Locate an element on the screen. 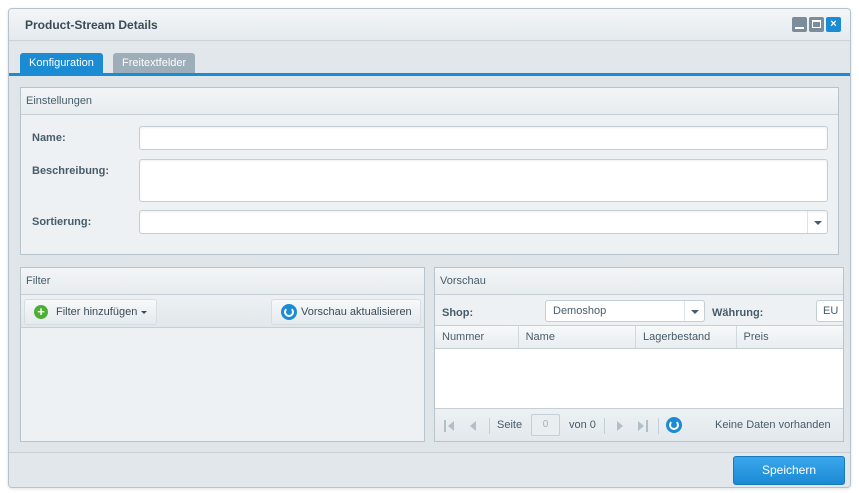 The width and height of the screenshot is (859, 493). window-titlebar: Product-Stream Details × is located at coordinates (429, 25).